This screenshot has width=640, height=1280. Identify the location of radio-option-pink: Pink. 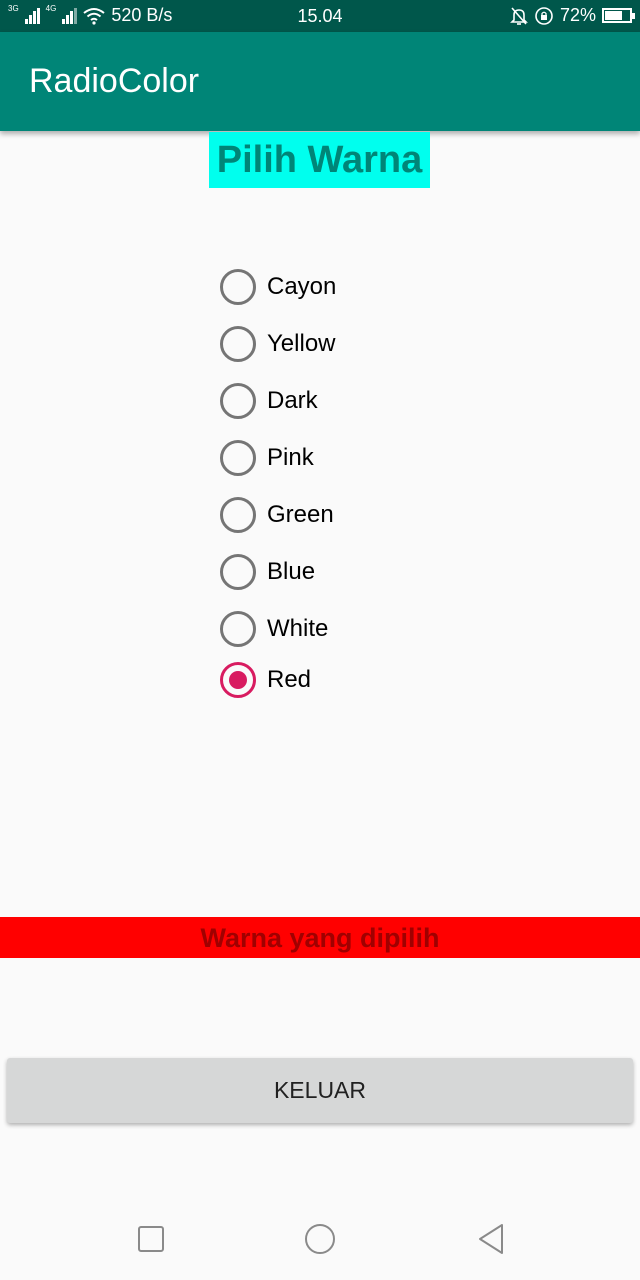
(328, 458).